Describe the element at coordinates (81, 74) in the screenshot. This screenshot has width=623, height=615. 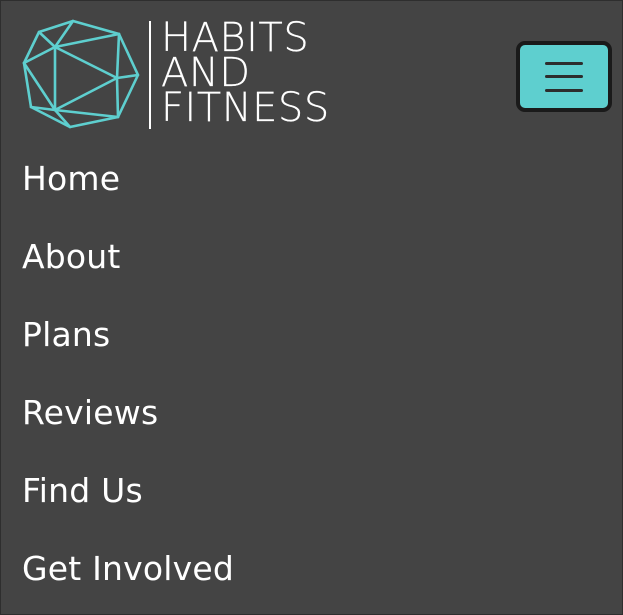
I see `hexagon-dice-icon` at that location.